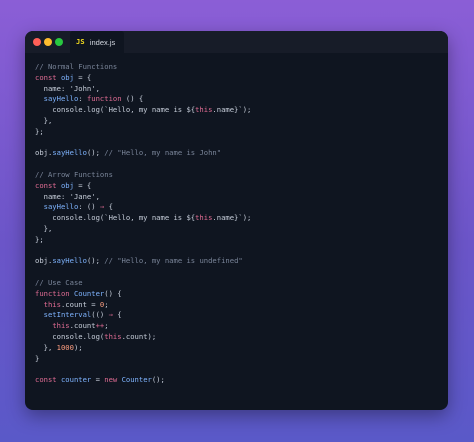  What do you see at coordinates (37, 358) in the screenshot?
I see `code-token: }` at bounding box center [37, 358].